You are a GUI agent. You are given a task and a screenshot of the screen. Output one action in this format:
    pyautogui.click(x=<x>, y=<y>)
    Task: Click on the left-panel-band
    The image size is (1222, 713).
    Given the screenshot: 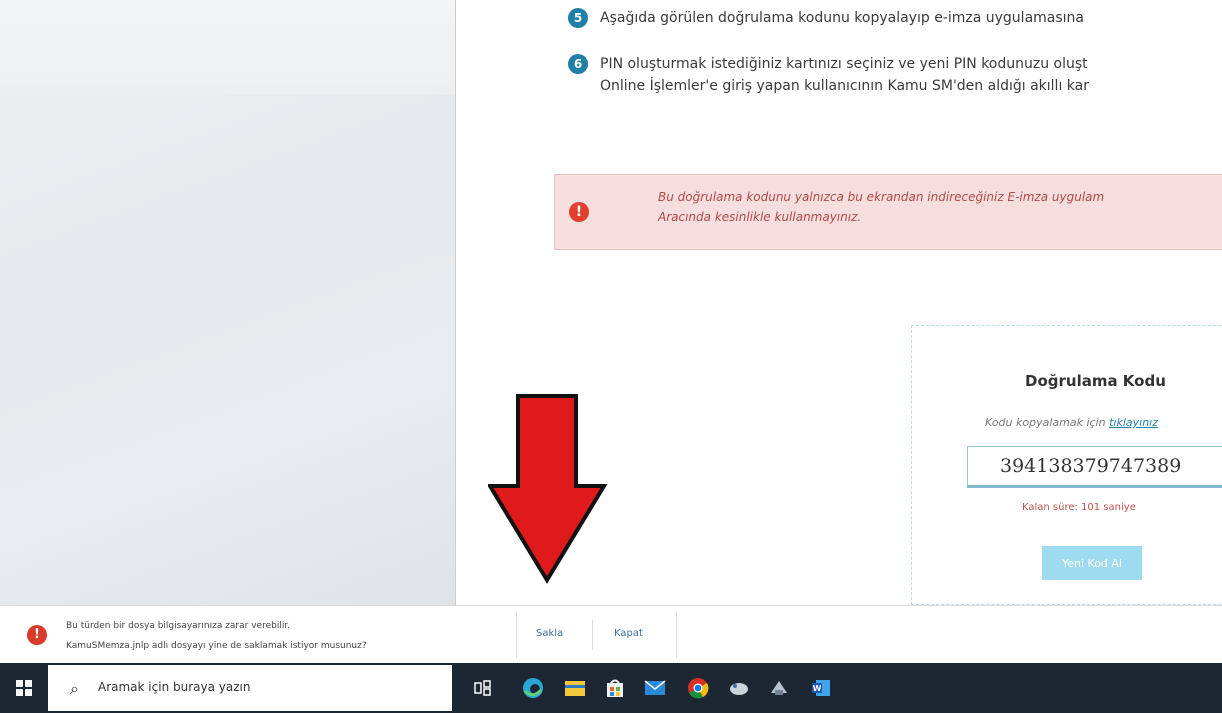 What is the action you would take?
    pyautogui.click(x=227, y=47)
    